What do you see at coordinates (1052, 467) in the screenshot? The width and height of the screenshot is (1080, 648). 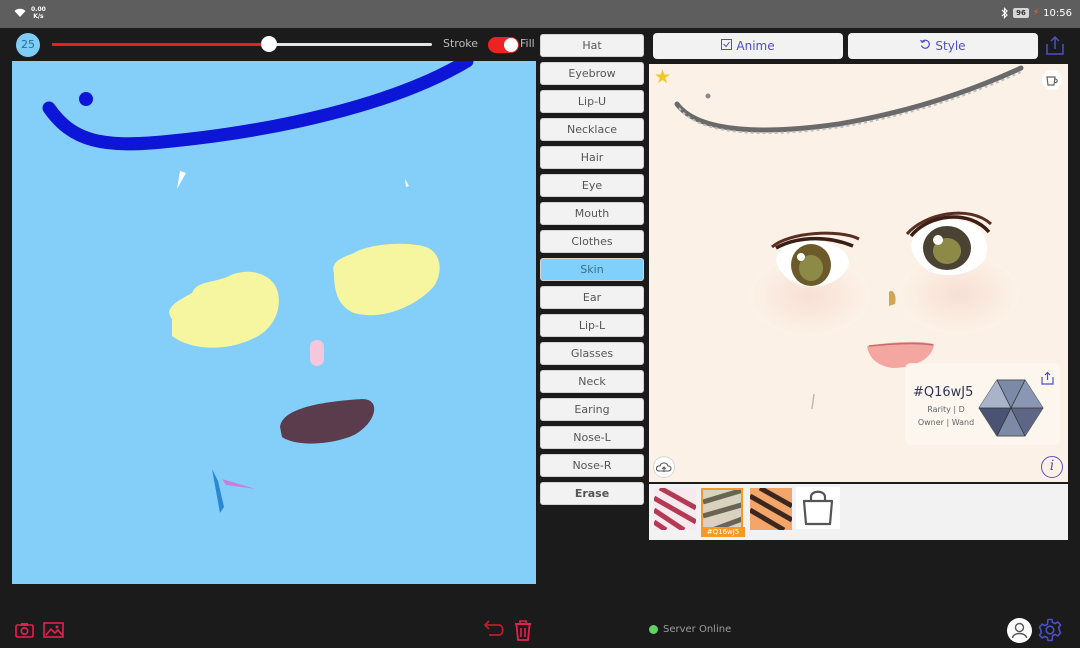 I see `info-icon: i` at bounding box center [1052, 467].